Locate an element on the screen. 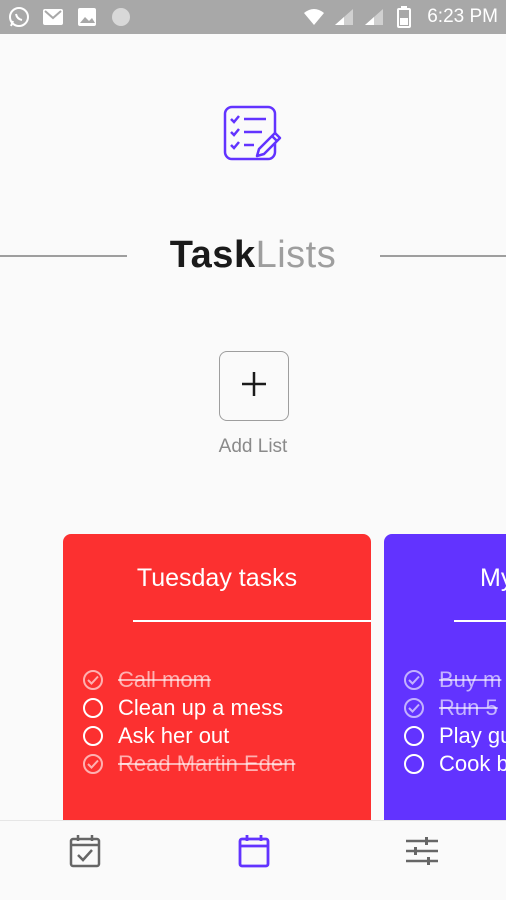 This screenshot has height=900, width=506. task-item: Buy m is located at coordinates (455, 680).